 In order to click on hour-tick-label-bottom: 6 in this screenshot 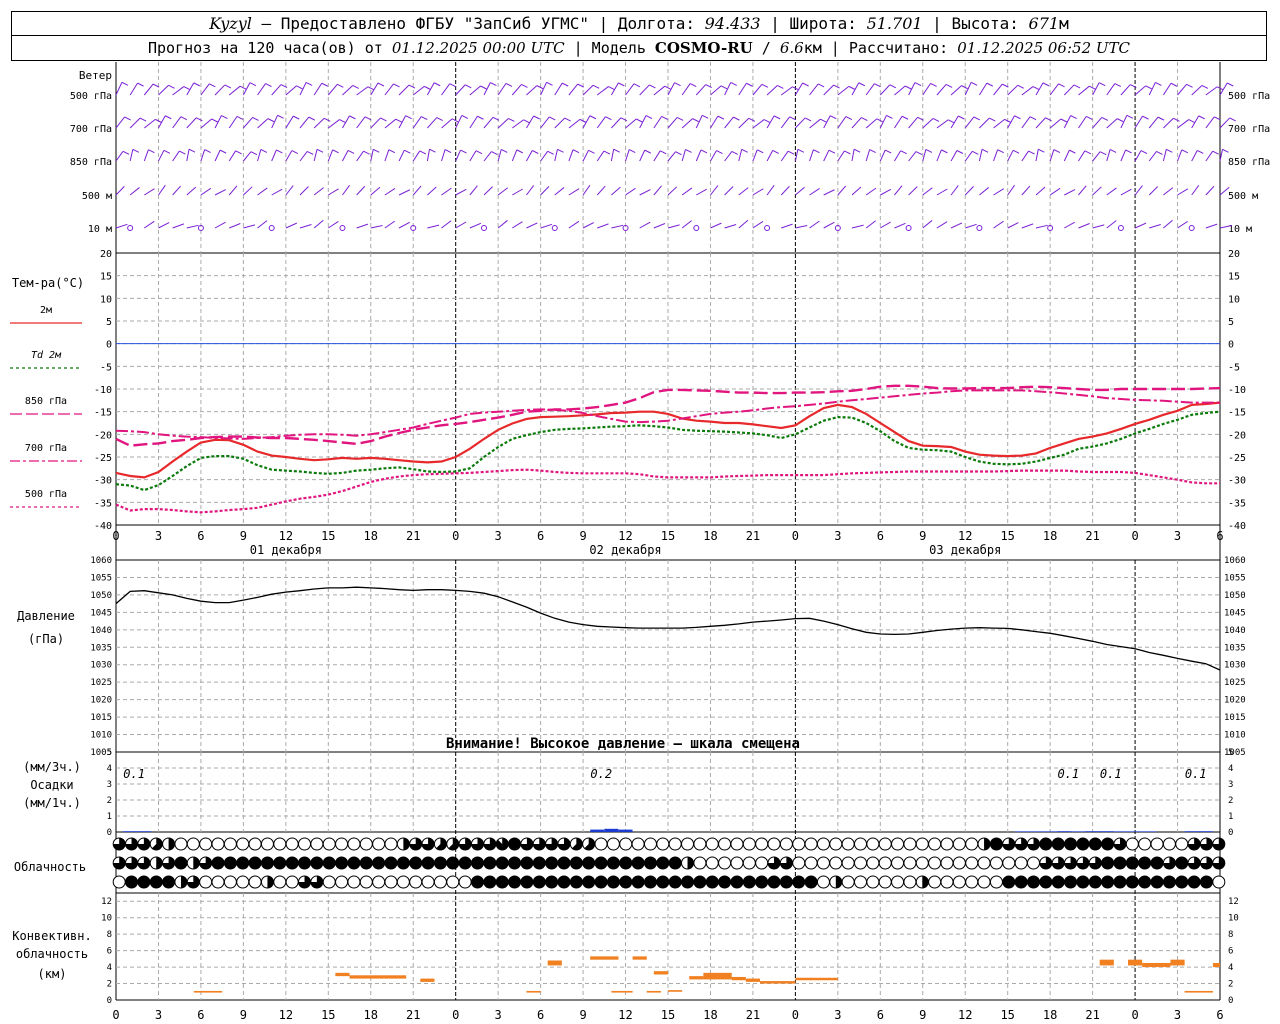, I will do `click(540, 1015)`.